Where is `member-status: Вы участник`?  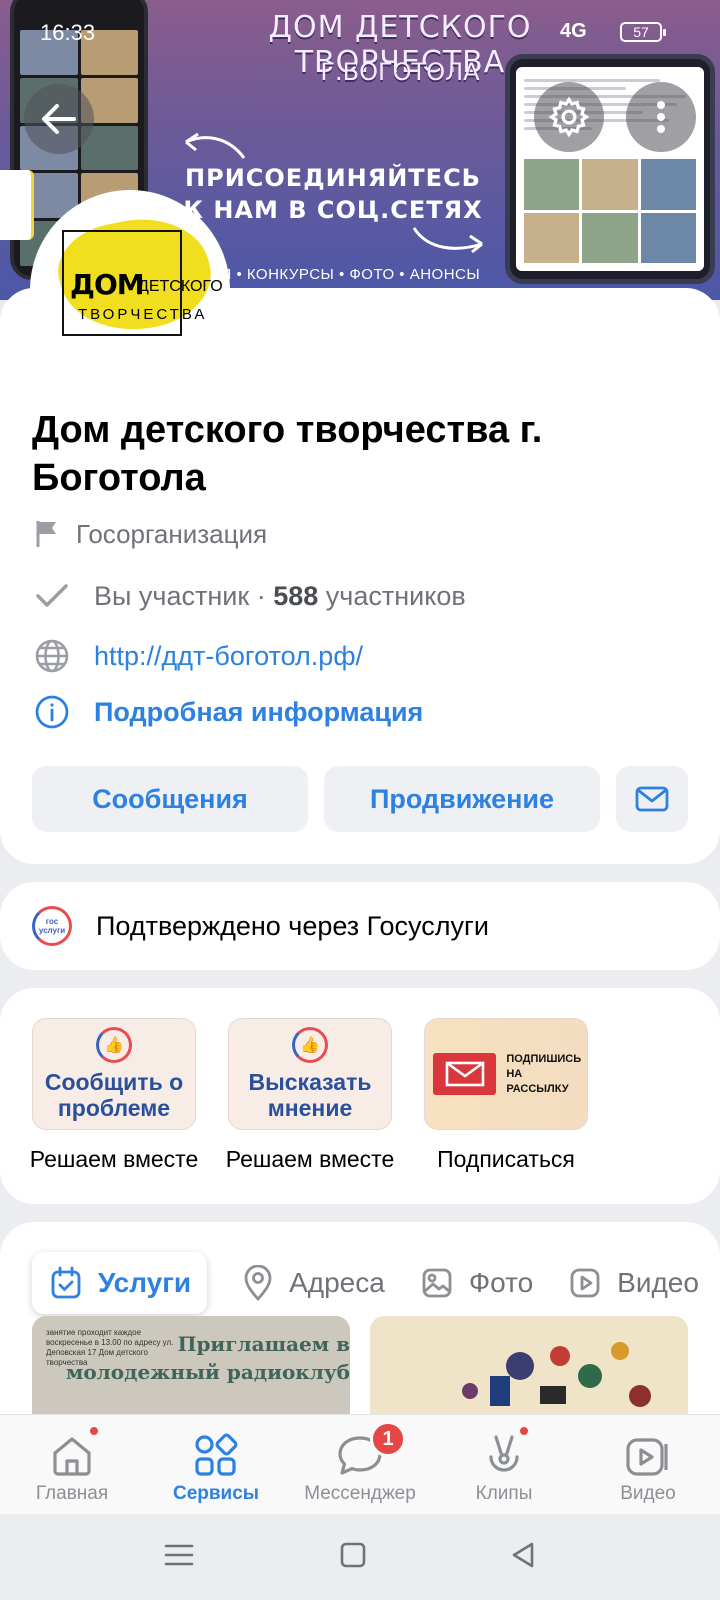 member-status: Вы участник is located at coordinates (172, 595).